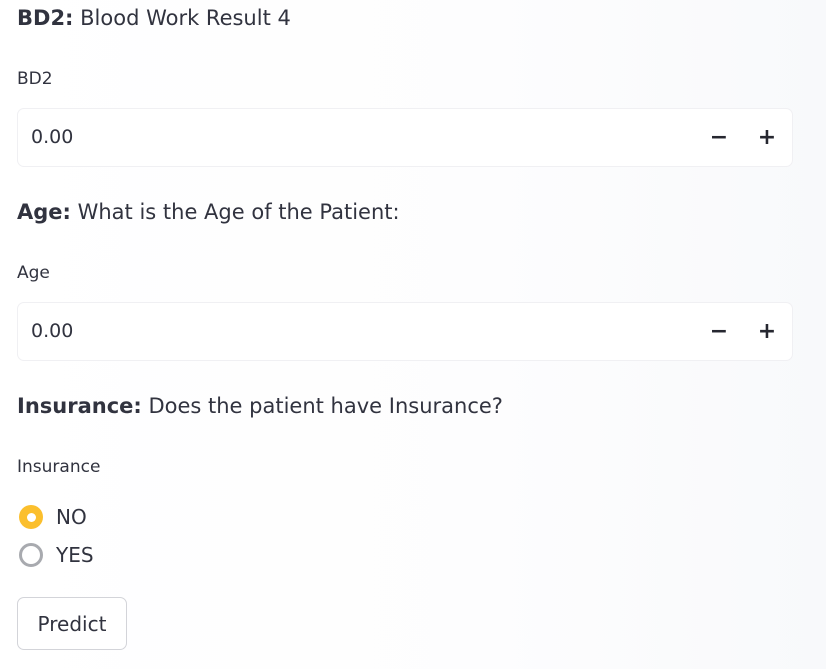 The width and height of the screenshot is (826, 669). What do you see at coordinates (405, 137) in the screenshot?
I see `bd2-number-input: 0.00 − +` at bounding box center [405, 137].